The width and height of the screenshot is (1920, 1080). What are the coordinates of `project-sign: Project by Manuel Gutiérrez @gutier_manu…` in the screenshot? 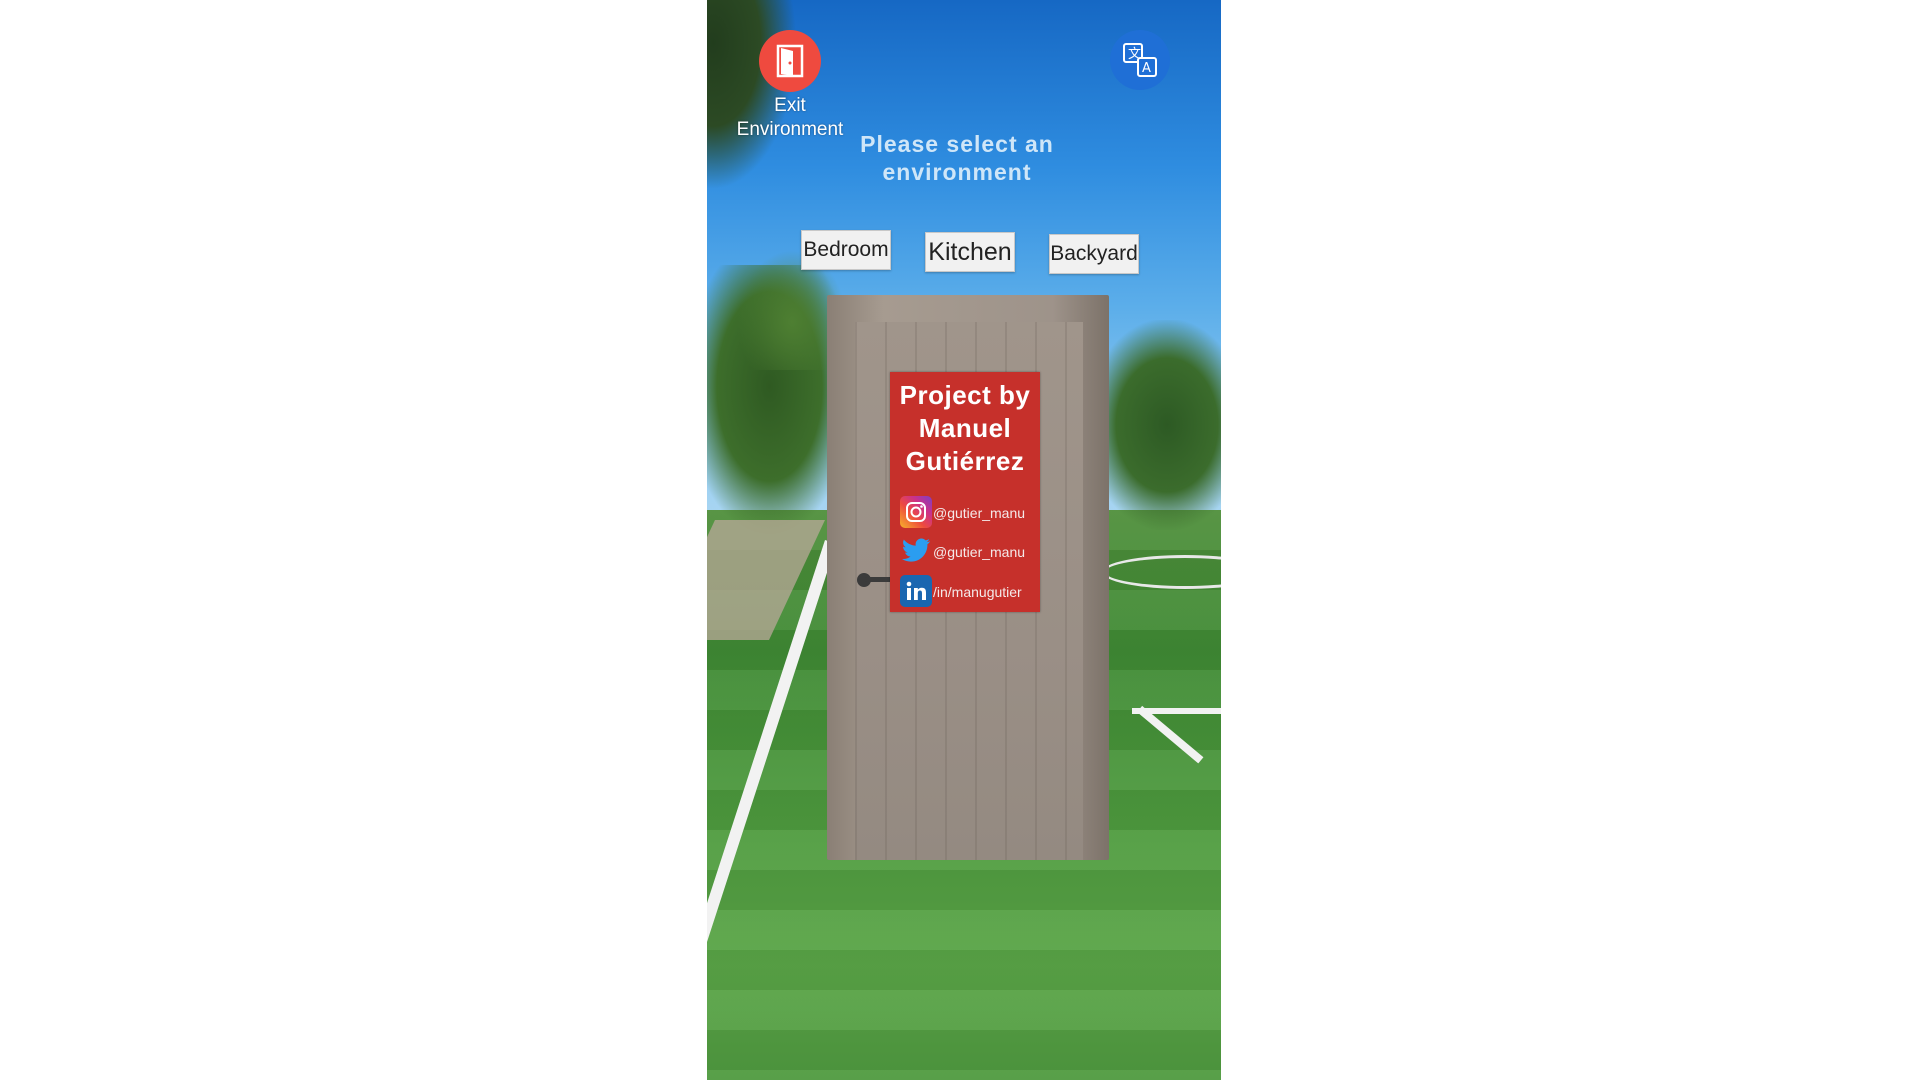 It's located at (965, 492).